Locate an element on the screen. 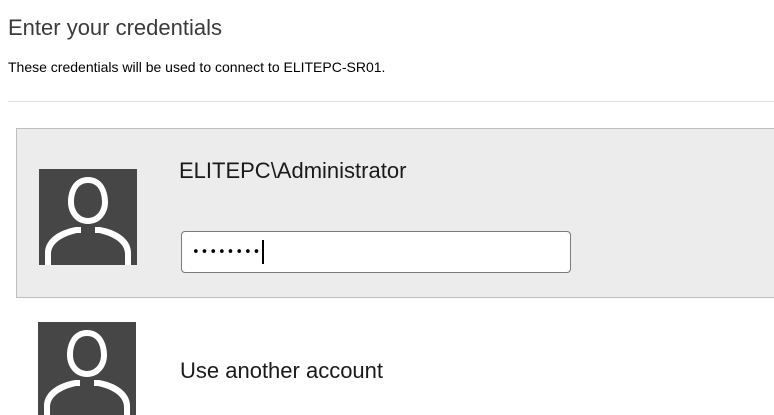 This screenshot has width=774, height=415. text-caret is located at coordinates (263, 252).